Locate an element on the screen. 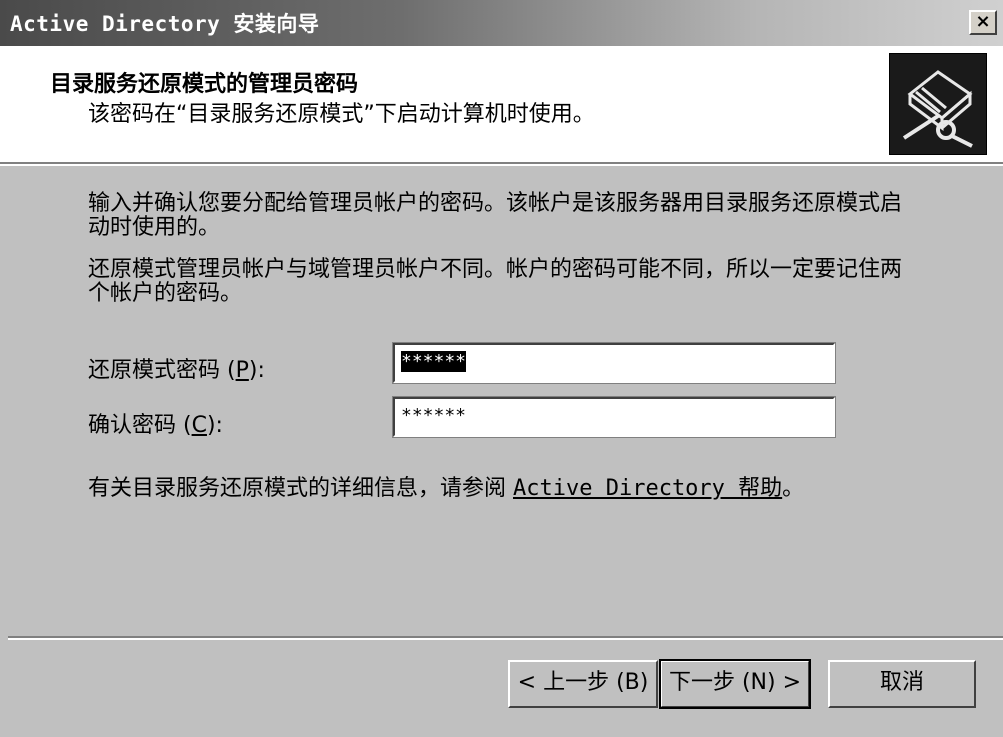 The image size is (1003, 737). page-subtitle: 该密码在“目录服务还原模式”下启动计算机时使用。 is located at coordinates (341, 114).